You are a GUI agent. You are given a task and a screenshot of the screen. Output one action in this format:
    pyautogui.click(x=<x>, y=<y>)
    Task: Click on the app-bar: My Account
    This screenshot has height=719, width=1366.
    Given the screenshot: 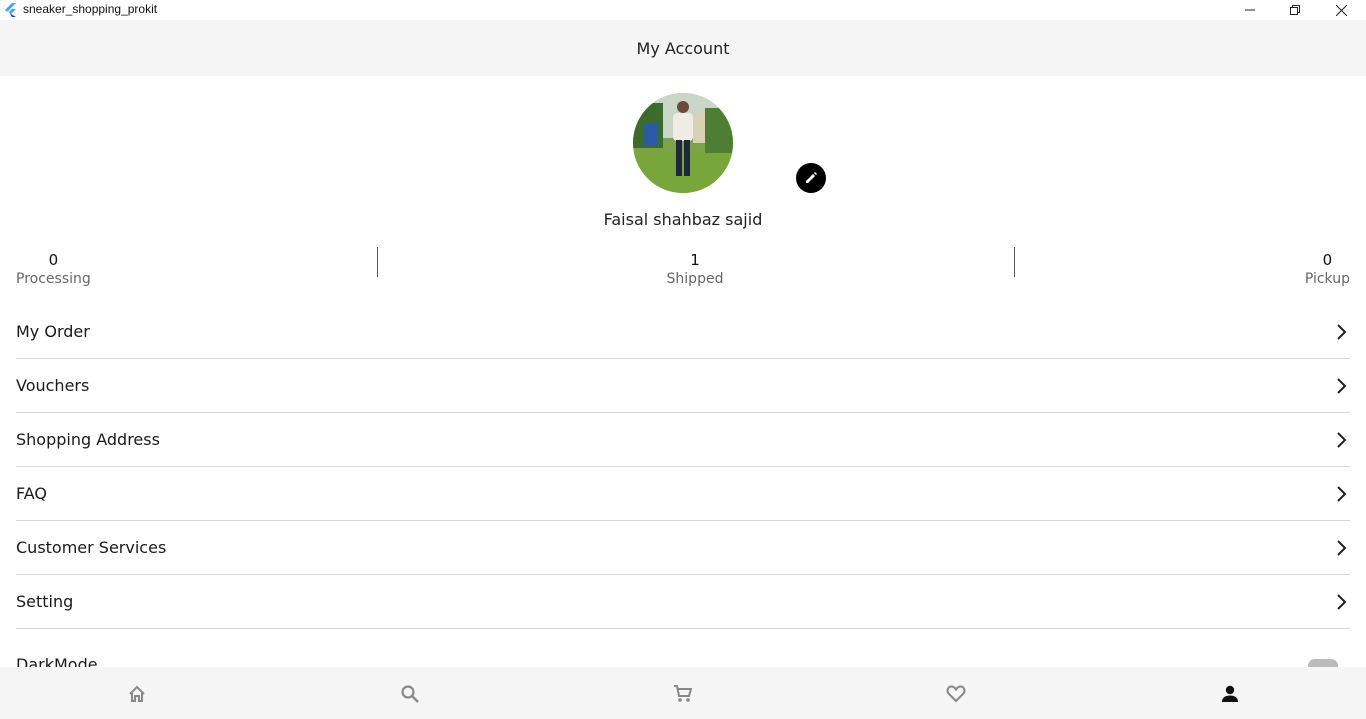 What is the action you would take?
    pyautogui.click(x=683, y=48)
    